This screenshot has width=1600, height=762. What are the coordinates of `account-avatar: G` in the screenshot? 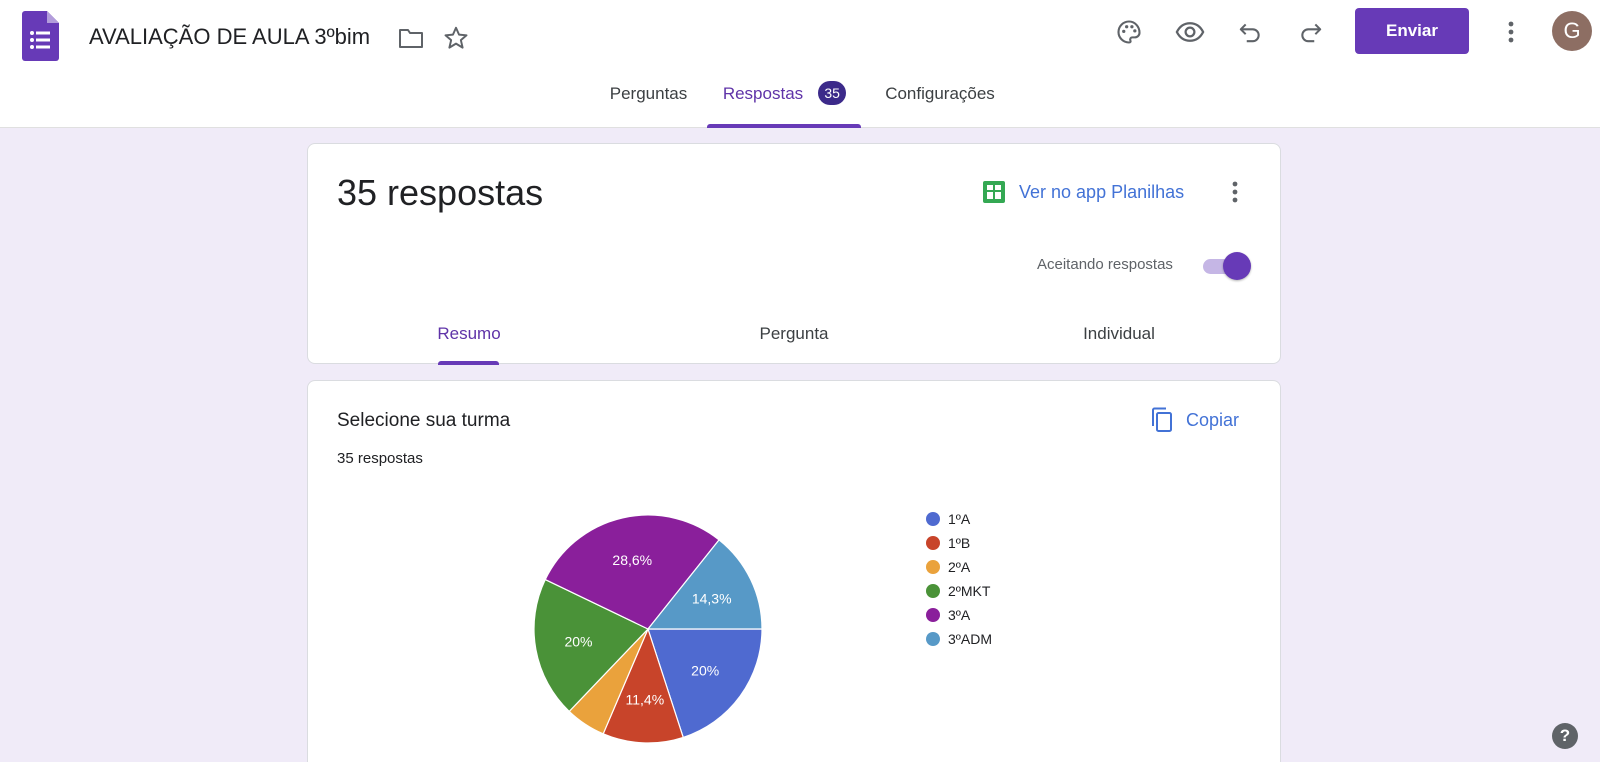 It's located at (1572, 31).